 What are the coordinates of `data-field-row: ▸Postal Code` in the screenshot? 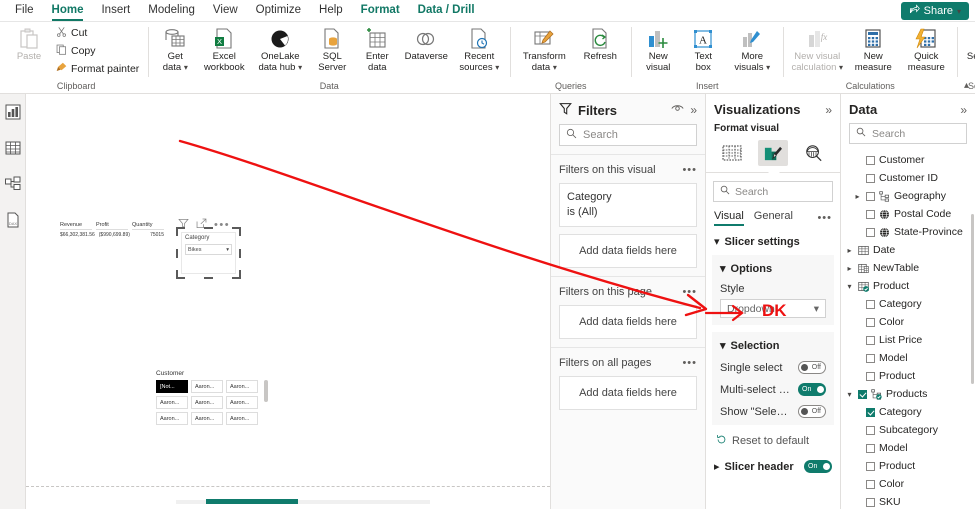 It's located at (908, 214).